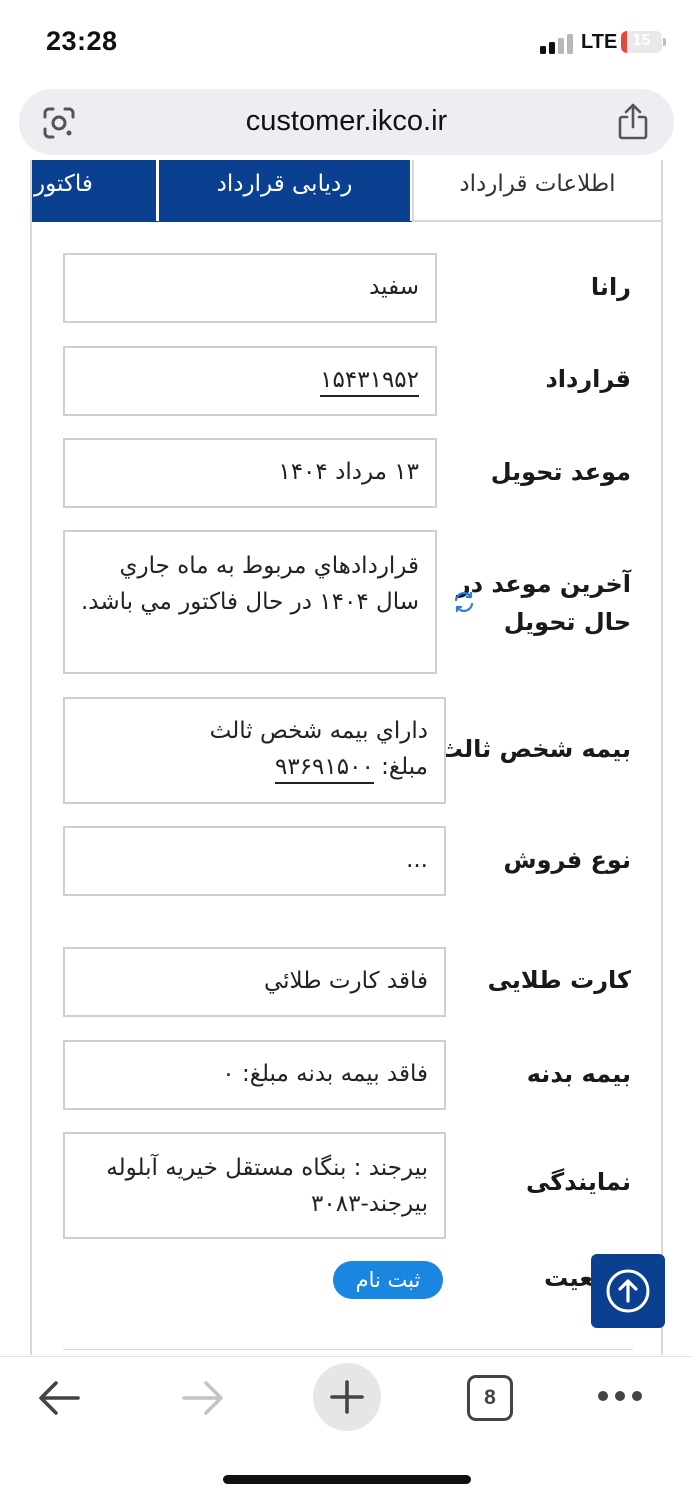 The height and width of the screenshot is (1500, 693). Describe the element at coordinates (543, 584) in the screenshot. I see `last-delivery-label-line1: آخرین موعد در` at that location.